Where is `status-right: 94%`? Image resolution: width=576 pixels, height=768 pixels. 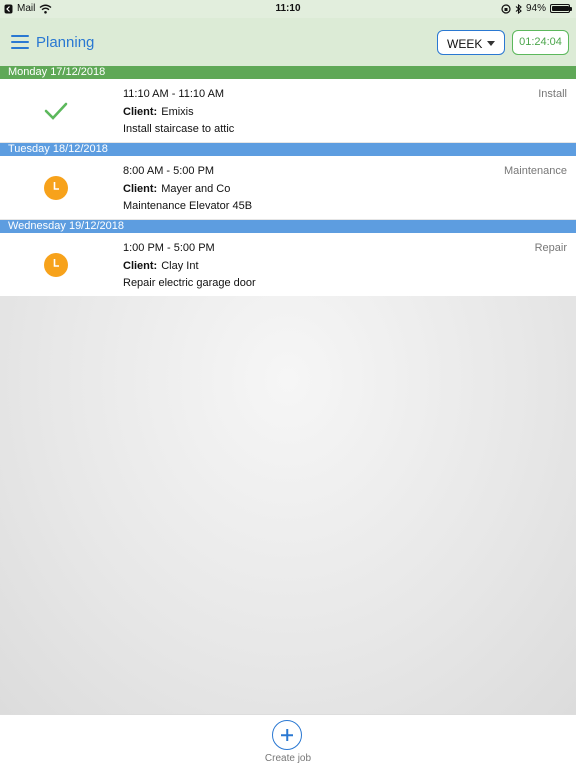 status-right: 94% is located at coordinates (536, 8).